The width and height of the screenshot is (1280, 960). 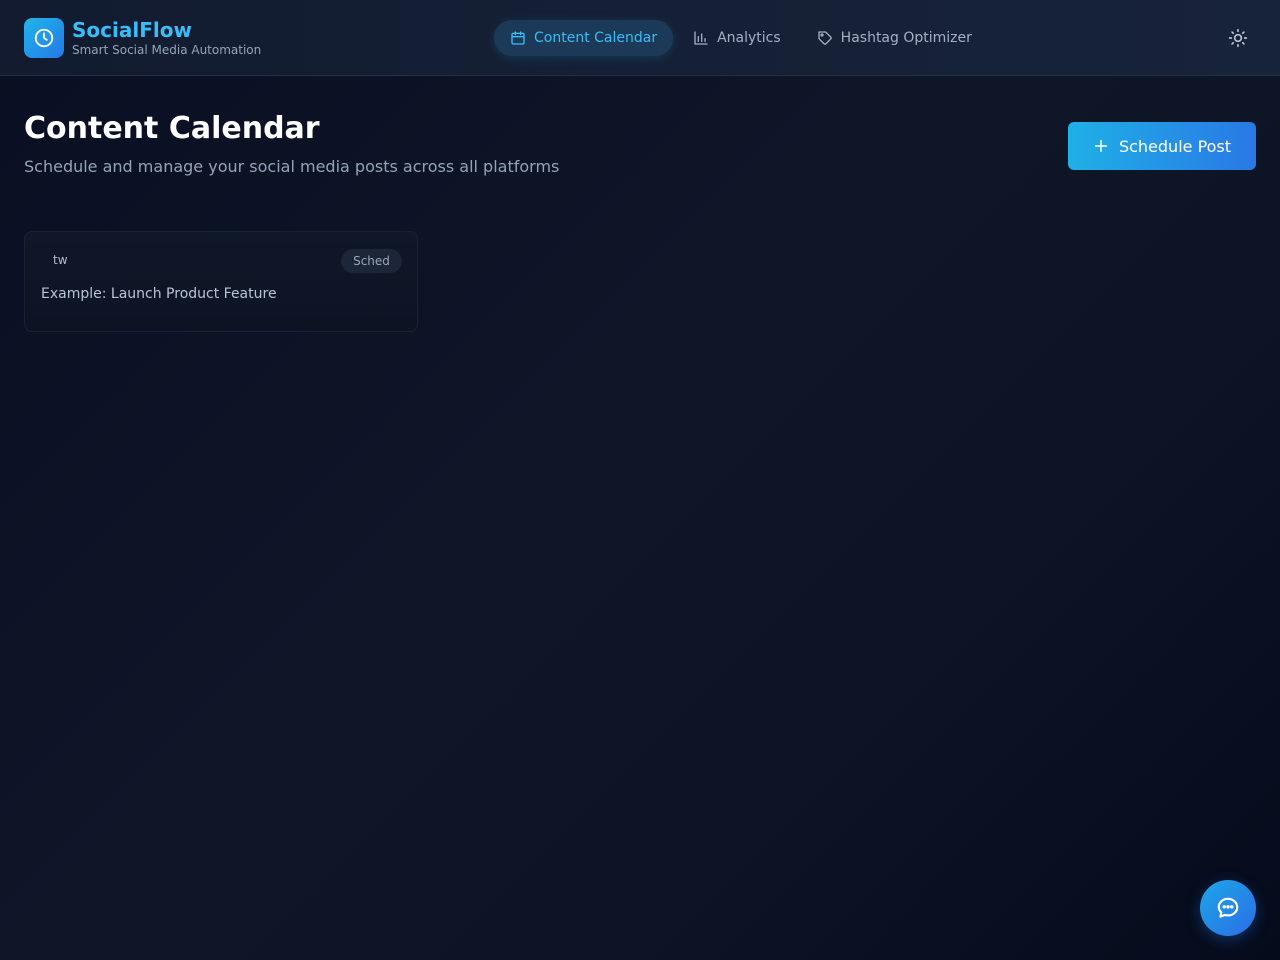 What do you see at coordinates (159, 294) in the screenshot?
I see `post-title: Example: Launch Product Feature` at bounding box center [159, 294].